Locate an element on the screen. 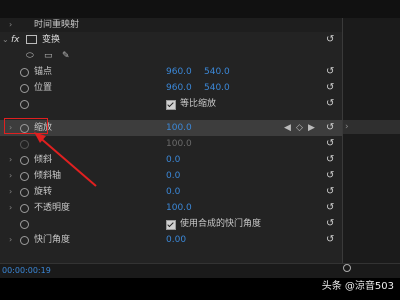 This screenshot has width=400, height=300. annotation-arrow is located at coordinates (65, 159).